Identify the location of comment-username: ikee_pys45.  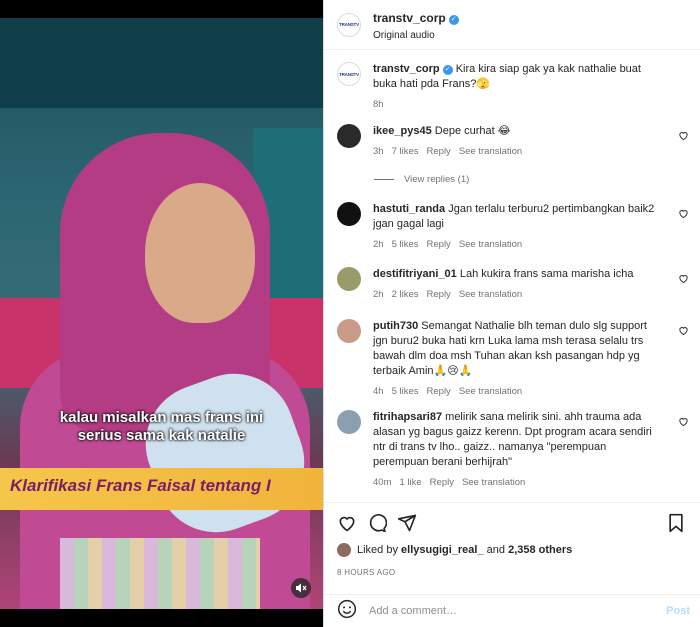
(402, 131).